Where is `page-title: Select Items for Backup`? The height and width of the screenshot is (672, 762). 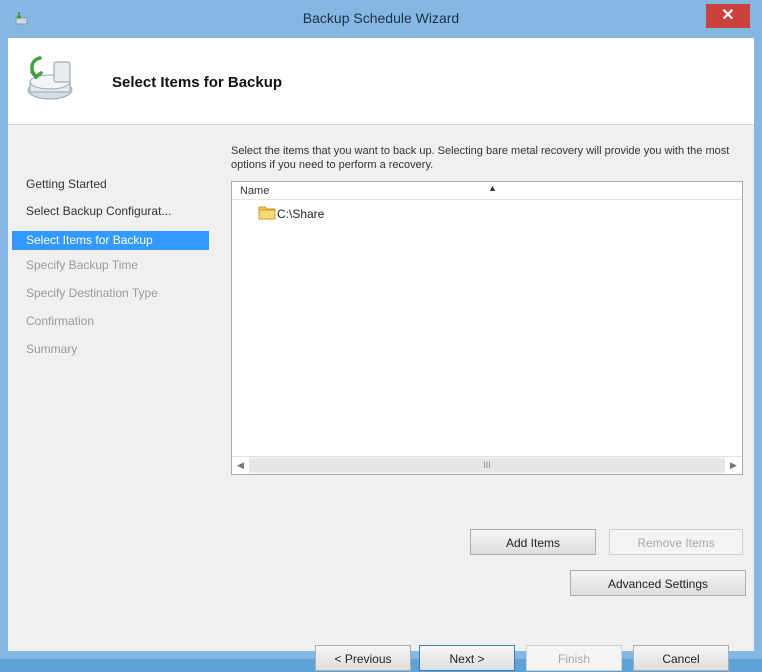
page-title: Select Items for Backup is located at coordinates (197, 82).